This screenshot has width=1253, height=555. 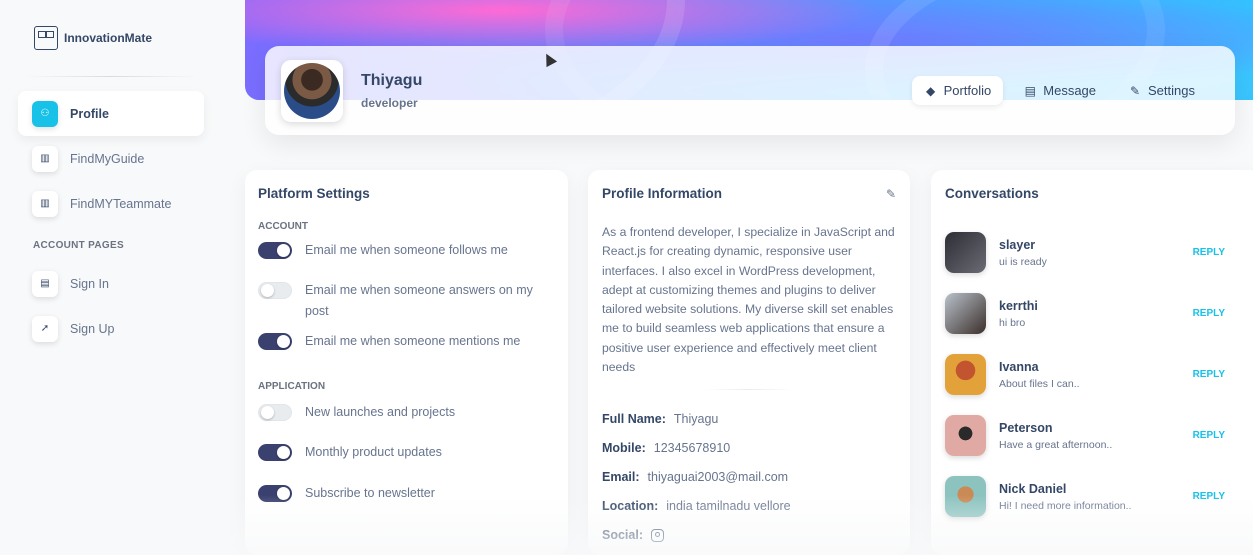 I want to click on avatar-photo, so click(x=312, y=90).